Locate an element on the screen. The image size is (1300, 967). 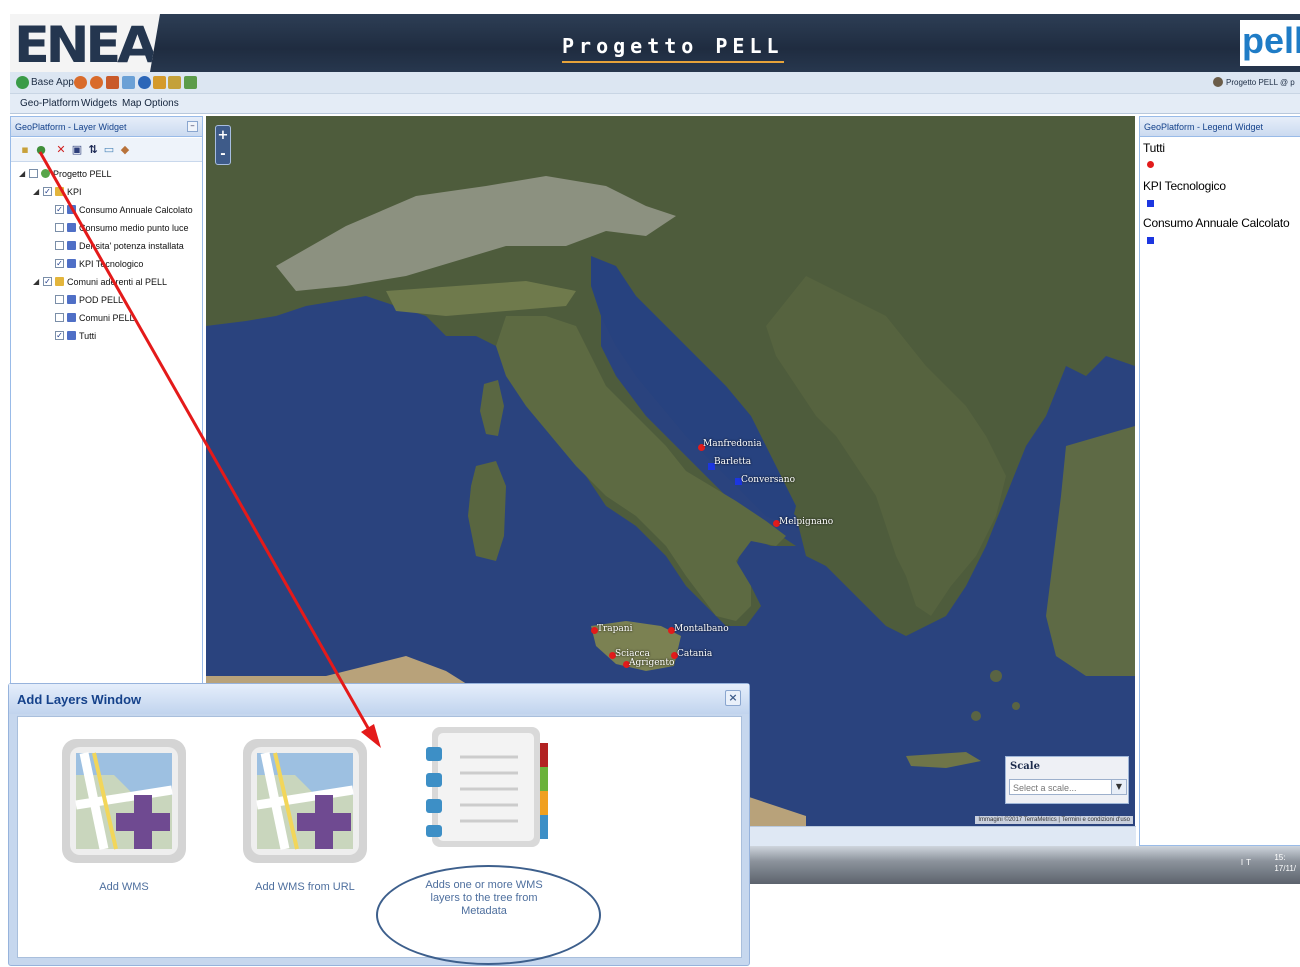
add-wms-option: Add WMS is located at coordinates (124, 815).